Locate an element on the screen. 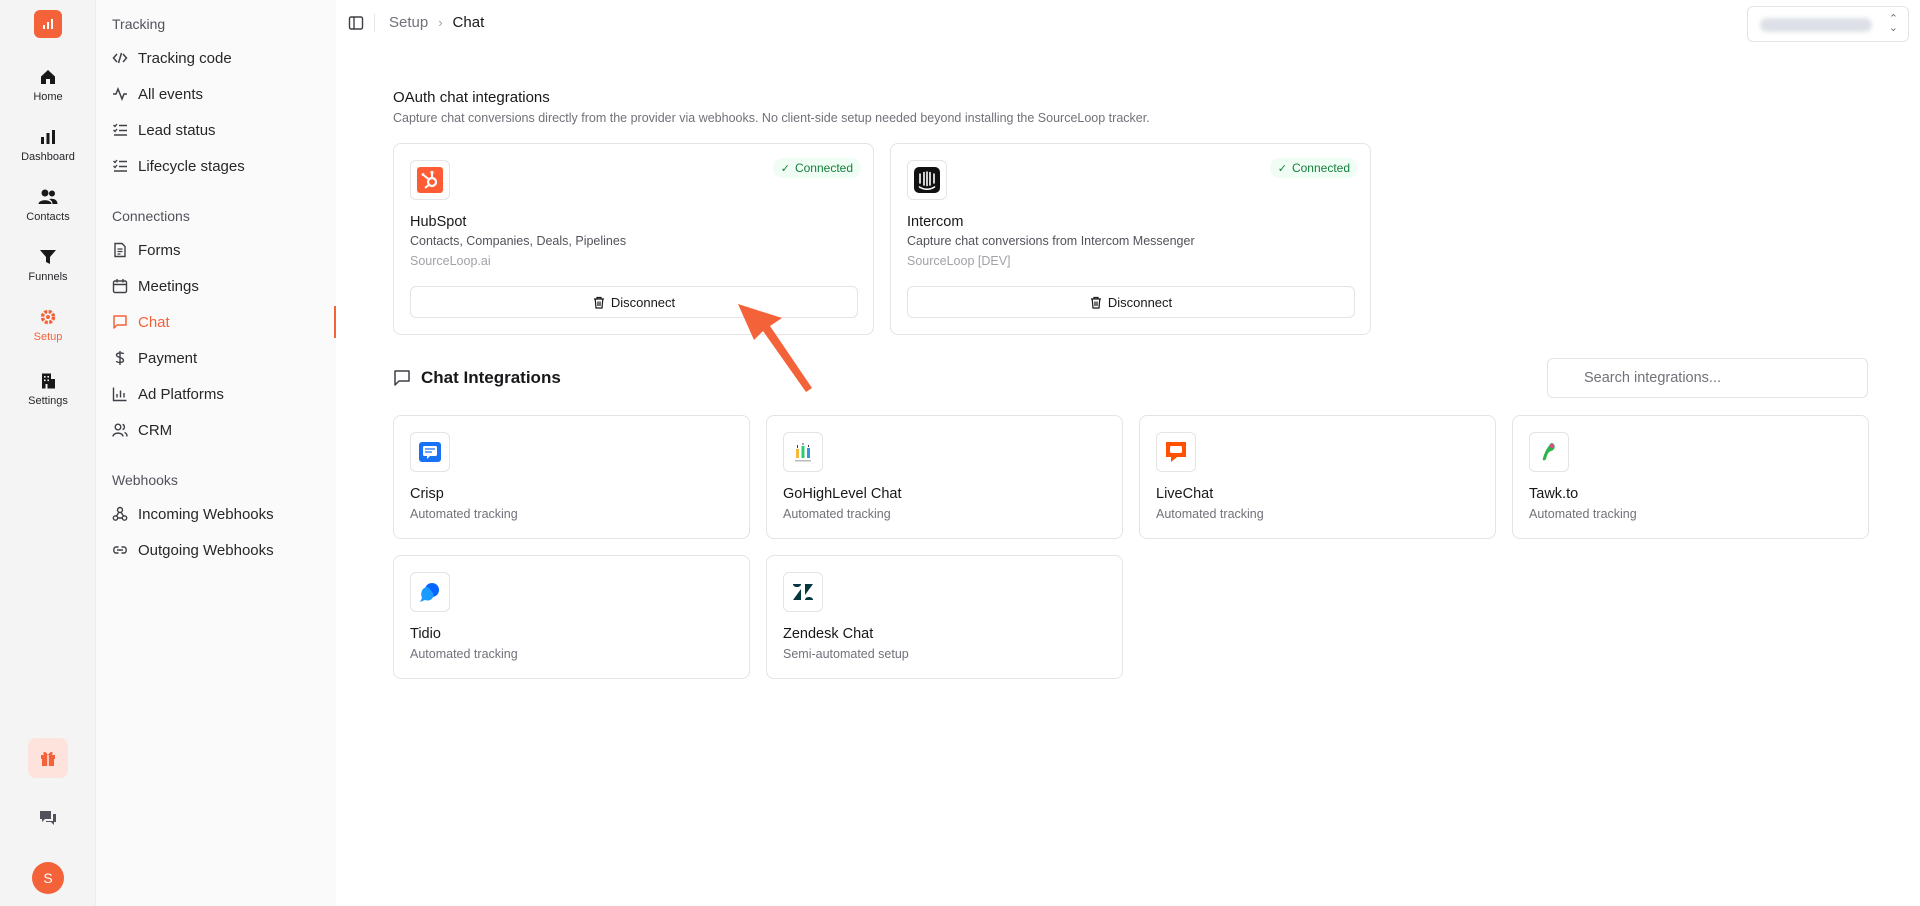 Image resolution: width=1920 pixels, height=906 pixels. rail-label: Setup is located at coordinates (48, 337).